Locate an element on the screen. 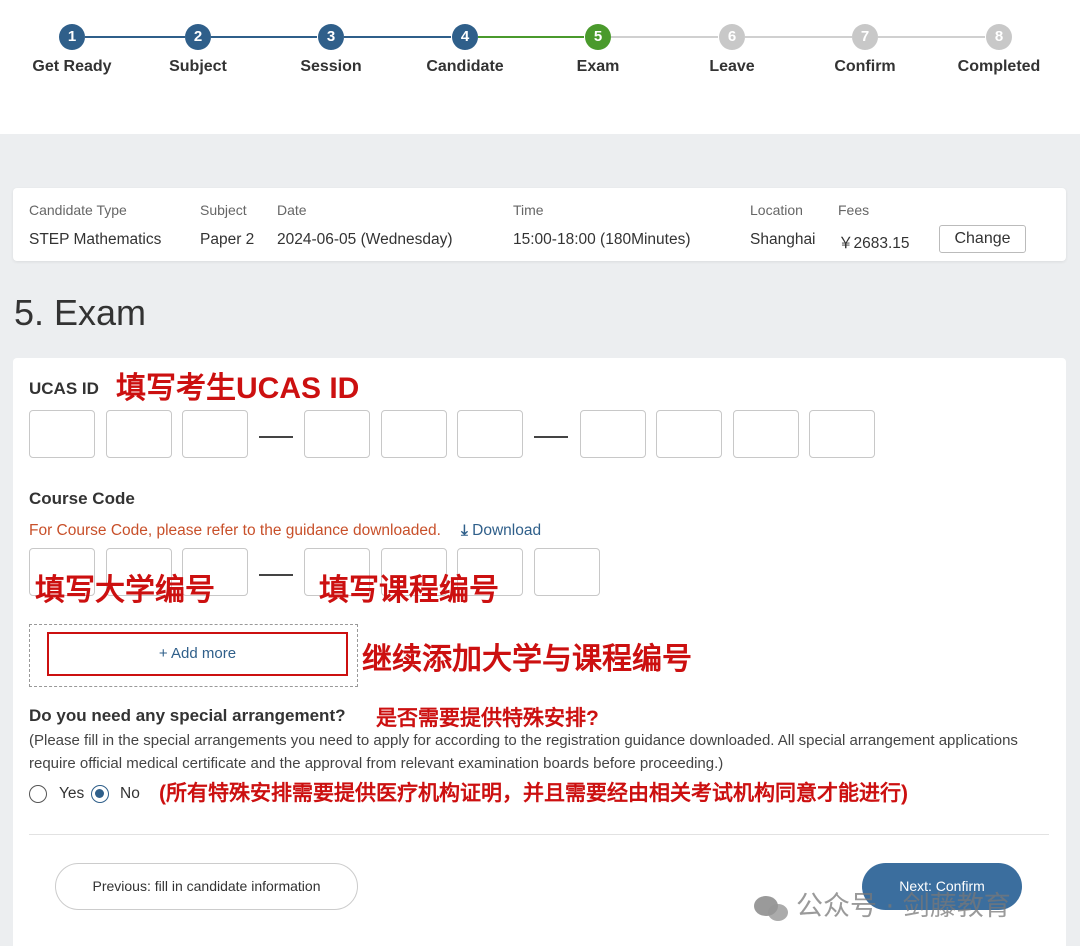 The height and width of the screenshot is (946, 1080). summary-header: Fees is located at coordinates (854, 210).